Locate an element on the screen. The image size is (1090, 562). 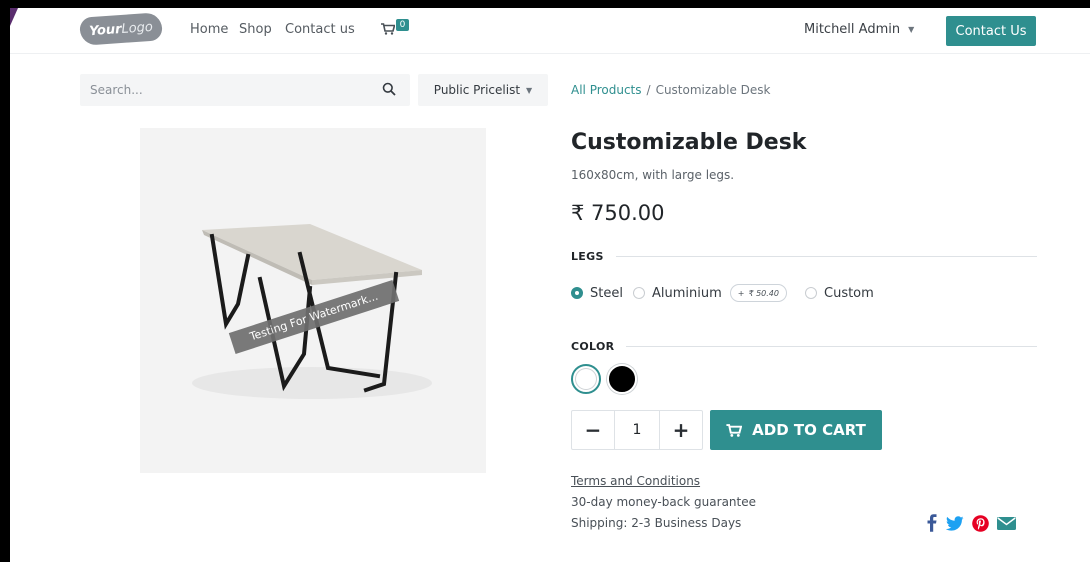
add-to-cart-button: ADD TO CART is located at coordinates (796, 430).